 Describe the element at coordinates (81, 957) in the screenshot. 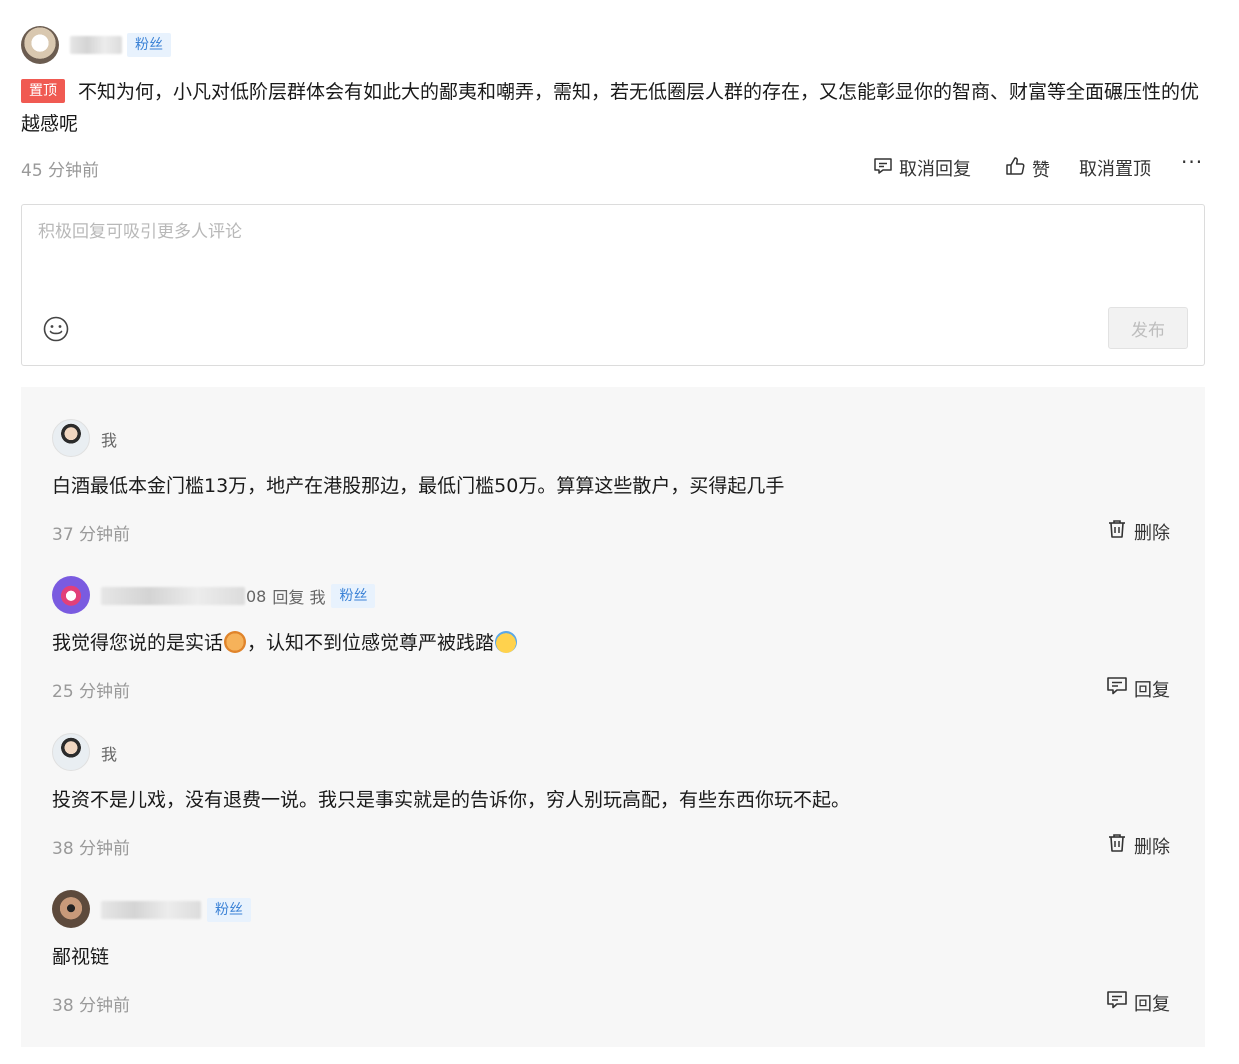

I see `reply-text: 鄙视链` at that location.